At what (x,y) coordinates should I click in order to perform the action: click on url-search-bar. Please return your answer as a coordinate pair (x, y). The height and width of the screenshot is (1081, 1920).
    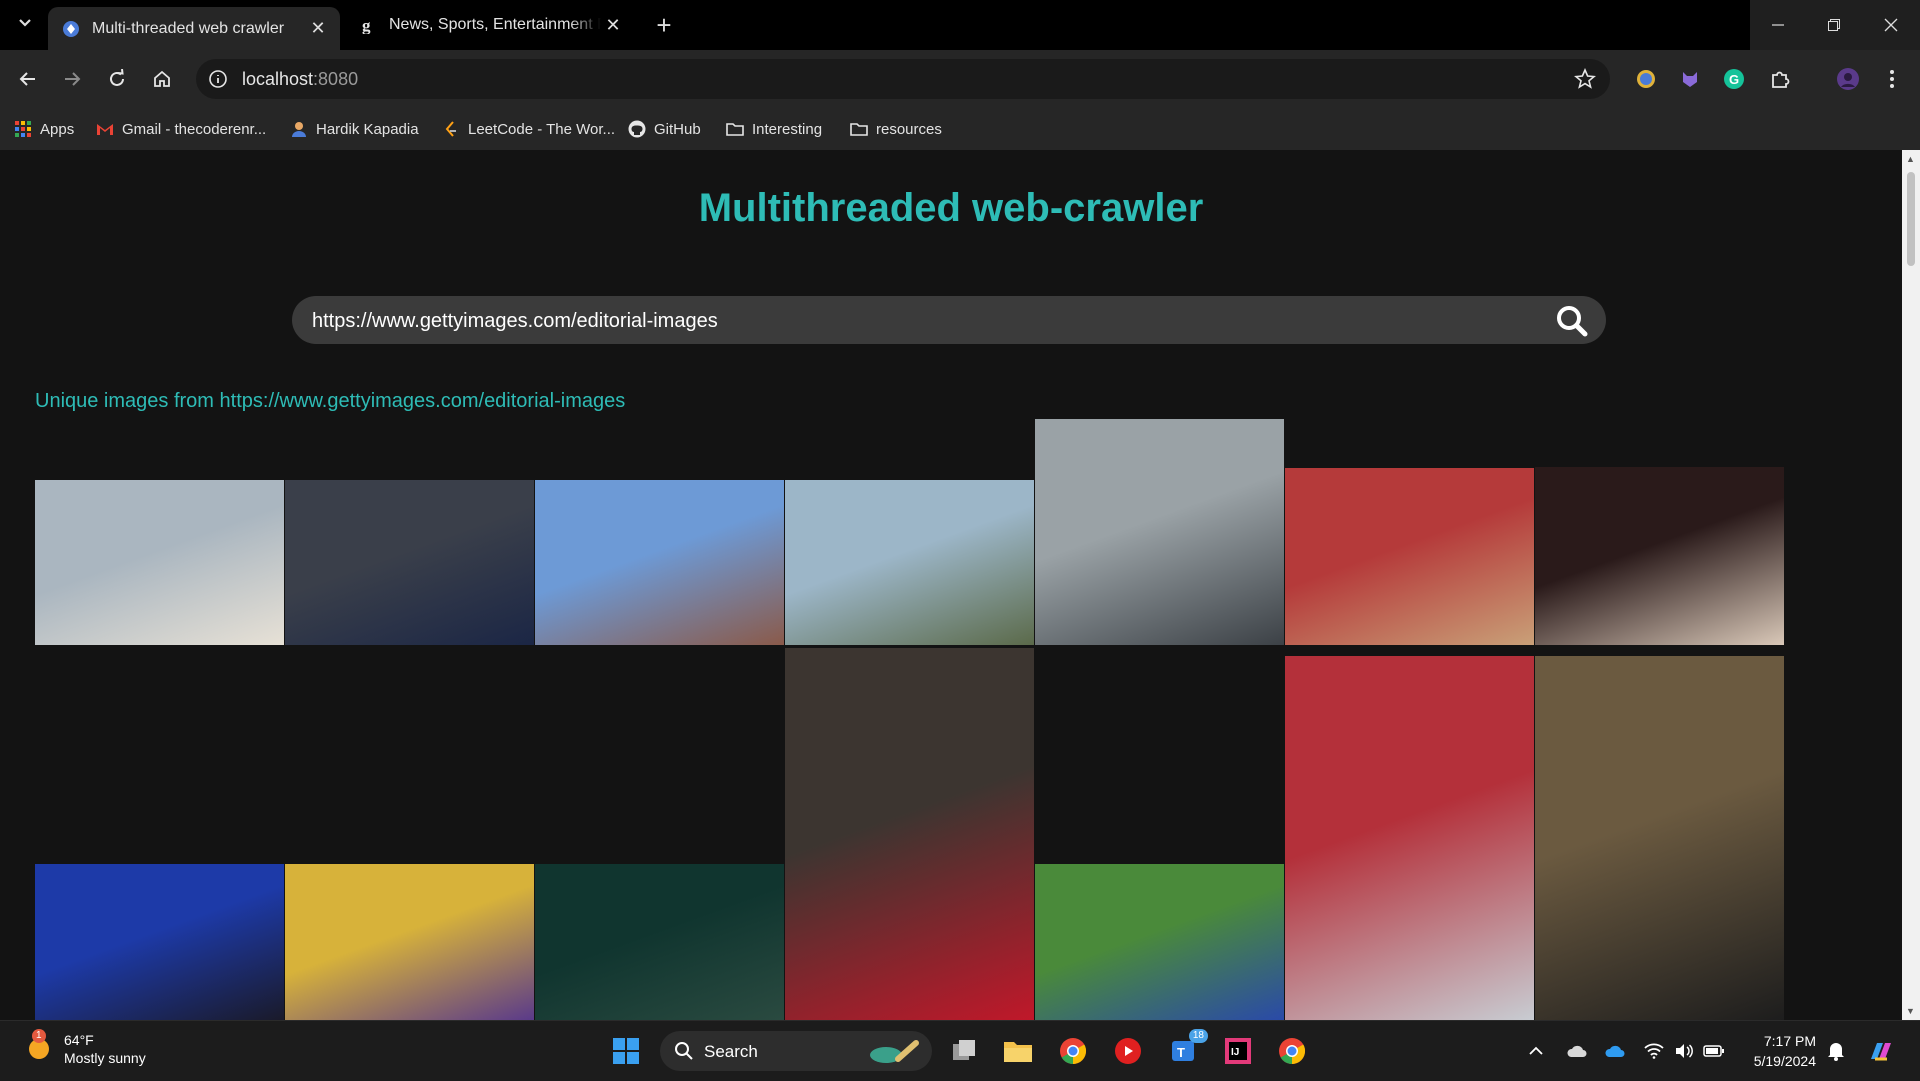
    Looking at the image, I should click on (949, 321).